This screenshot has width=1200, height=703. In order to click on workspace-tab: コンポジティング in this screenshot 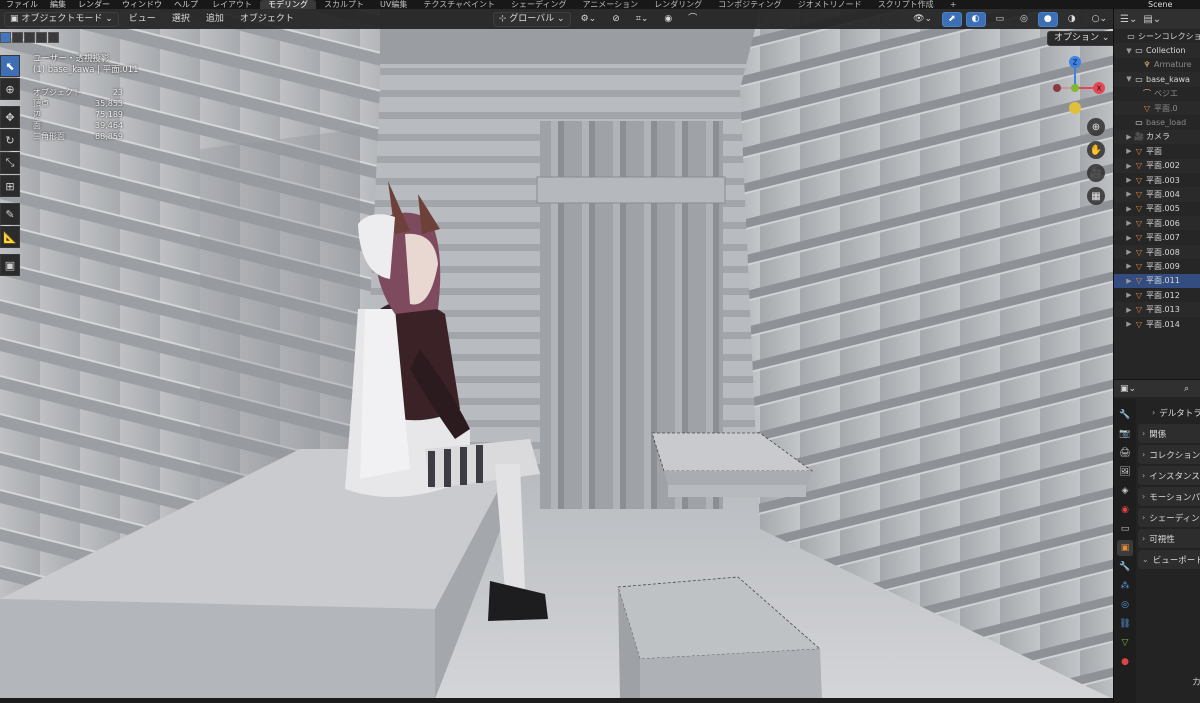, I will do `click(750, 4)`.